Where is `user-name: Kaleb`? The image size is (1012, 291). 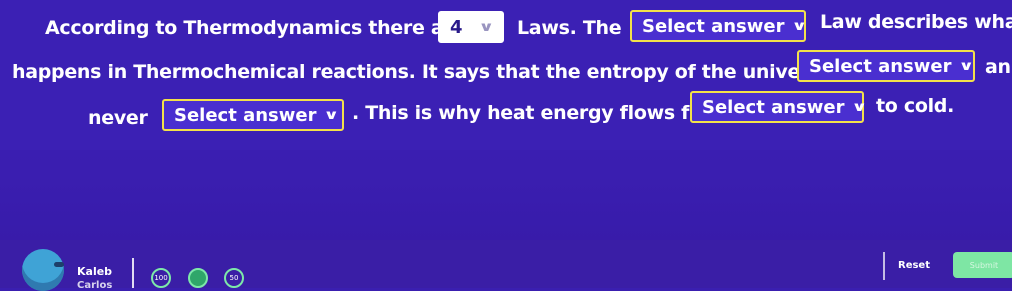 user-name: Kaleb is located at coordinates (95, 271).